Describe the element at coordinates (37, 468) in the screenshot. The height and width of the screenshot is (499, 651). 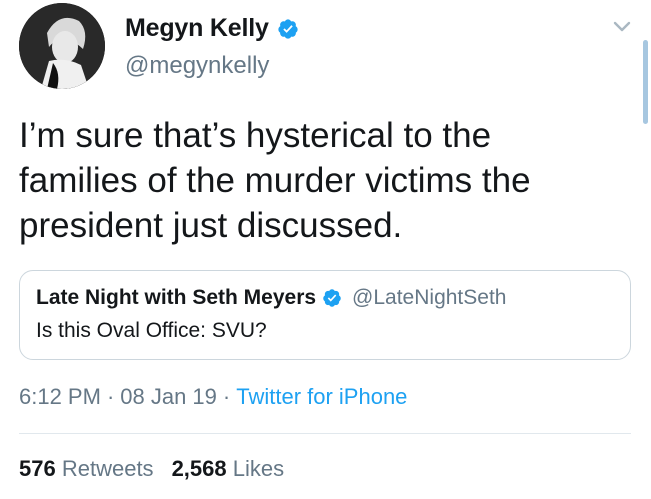
I see `retweets-count: 576` at that location.